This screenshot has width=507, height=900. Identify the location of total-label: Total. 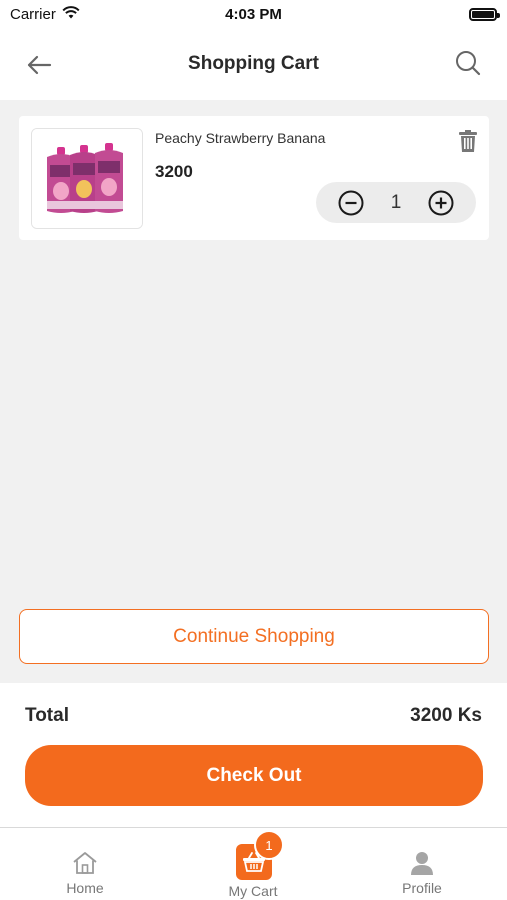
(47, 715).